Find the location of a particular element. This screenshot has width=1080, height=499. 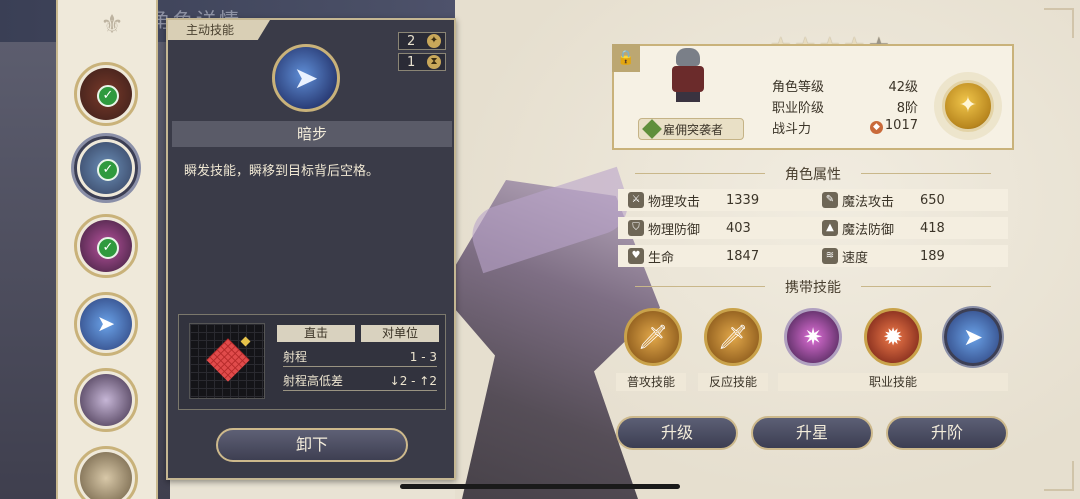

power-value-wrap: ◆ 1017 is located at coordinates (891, 126).